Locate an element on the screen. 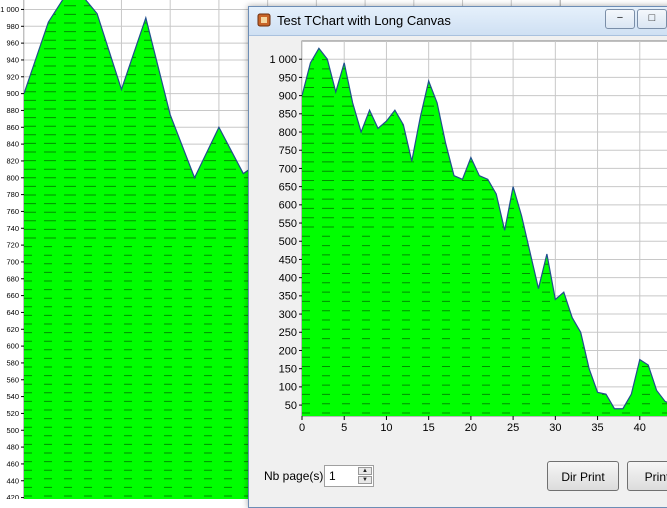  y-tick-label: 440 is located at coordinates (12, 480).